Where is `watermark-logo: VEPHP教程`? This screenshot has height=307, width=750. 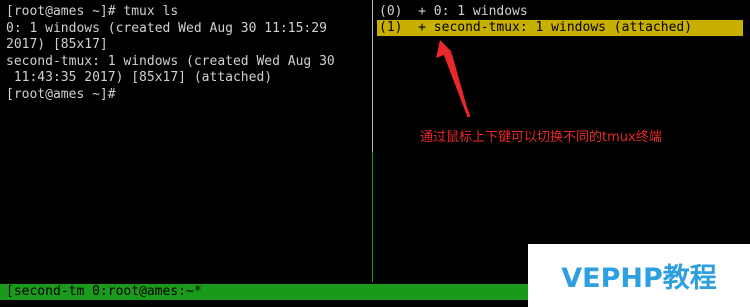 watermark-logo: VEPHP教程 is located at coordinates (639, 275).